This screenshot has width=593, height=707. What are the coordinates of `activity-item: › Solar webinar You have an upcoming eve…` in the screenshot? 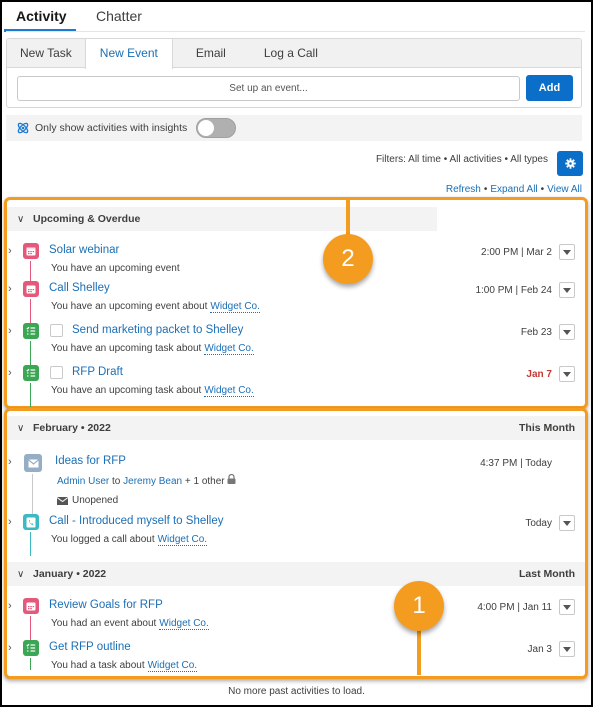 It's located at (296, 264).